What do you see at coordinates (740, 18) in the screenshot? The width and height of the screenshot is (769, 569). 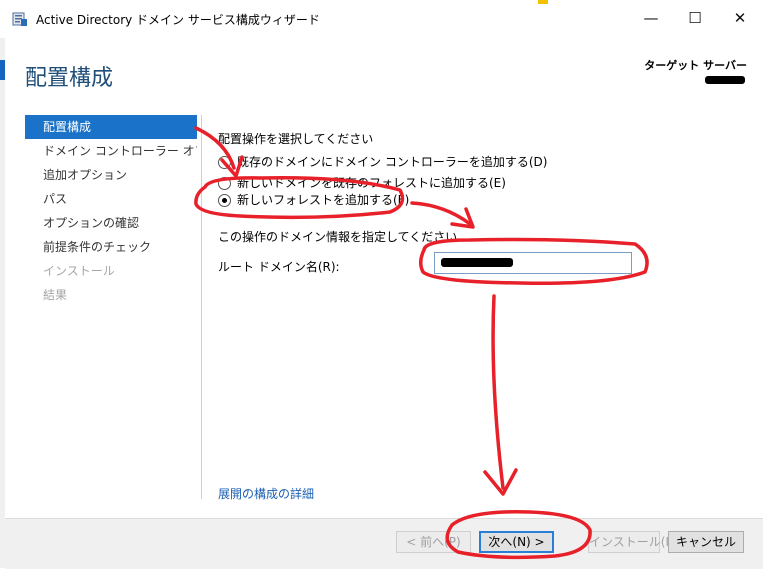 I see `close-button: ✕` at bounding box center [740, 18].